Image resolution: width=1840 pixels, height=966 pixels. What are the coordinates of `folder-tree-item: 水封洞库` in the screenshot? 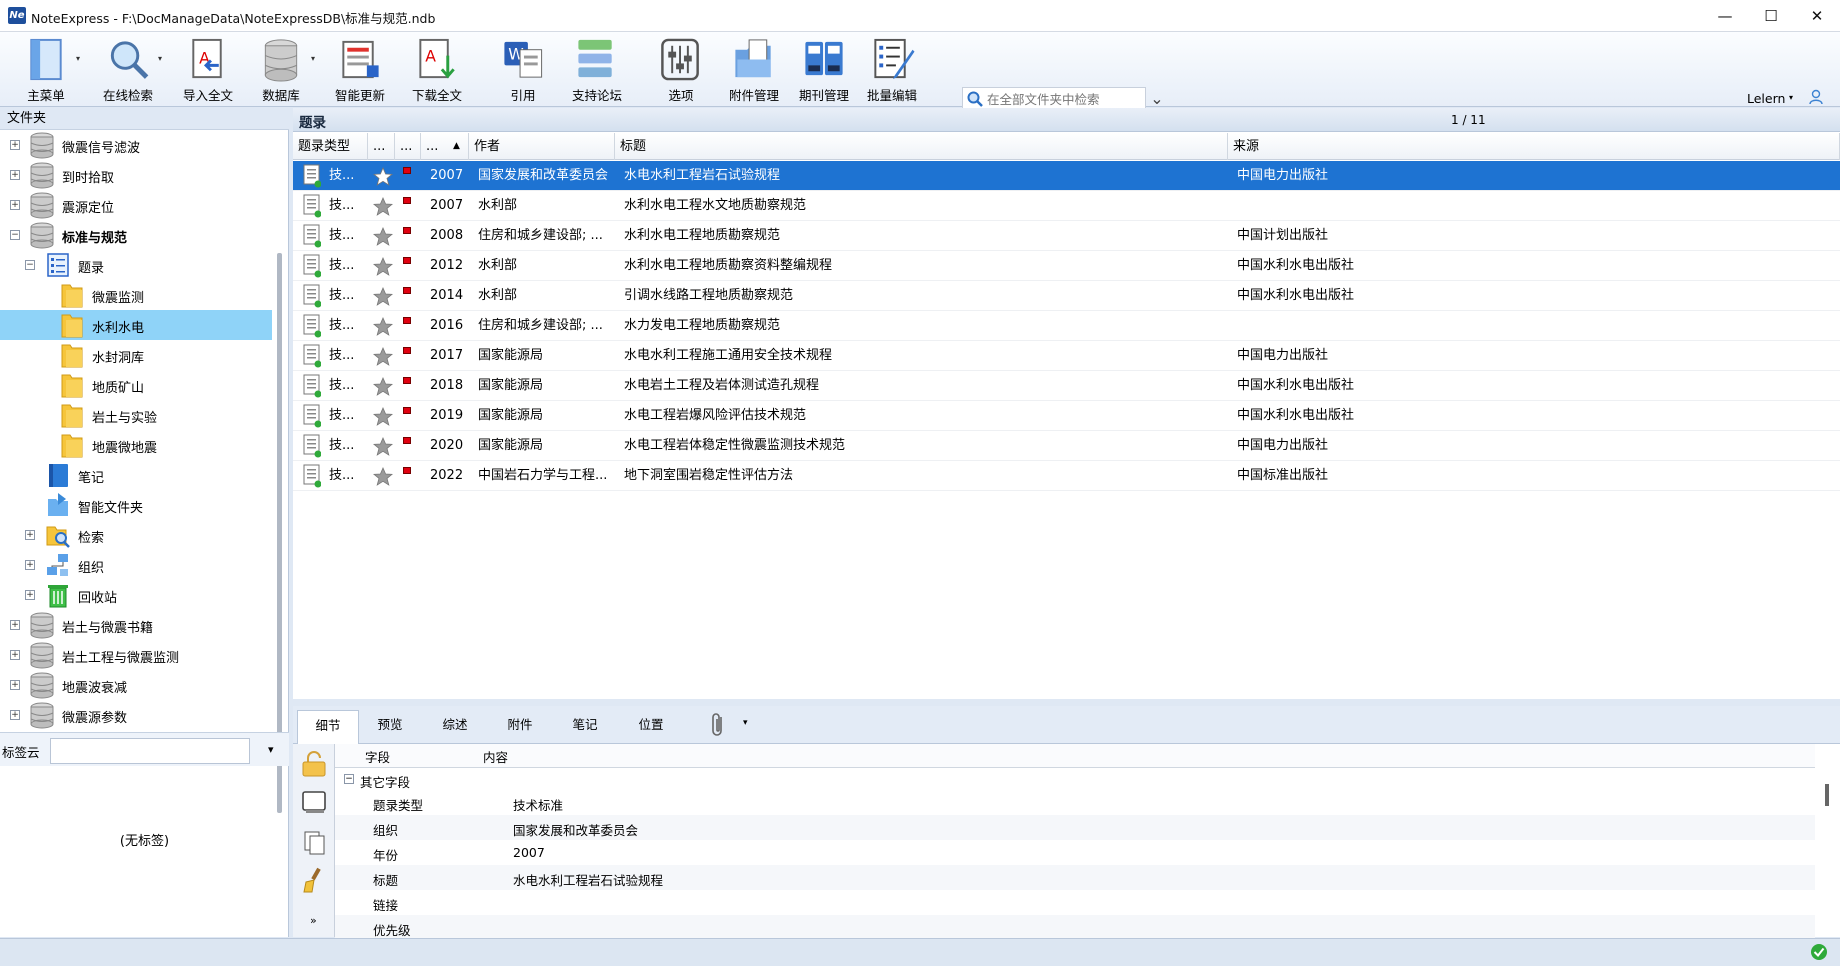 It's located at (136, 355).